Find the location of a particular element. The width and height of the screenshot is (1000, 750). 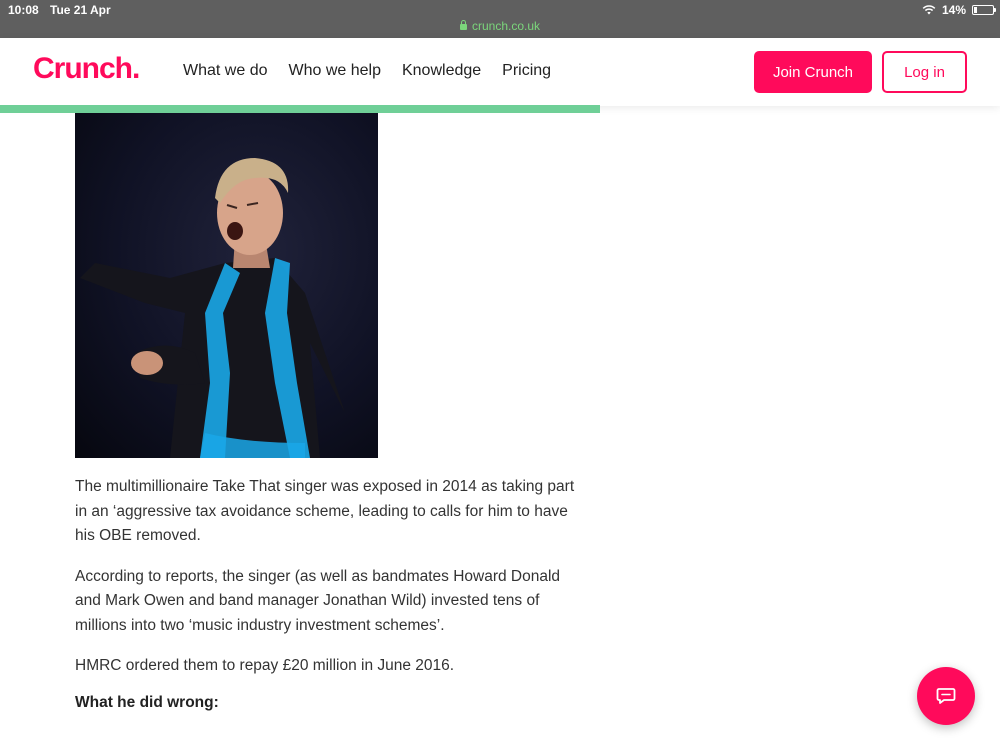

nav-what-we-do: What we do is located at coordinates (225, 71).